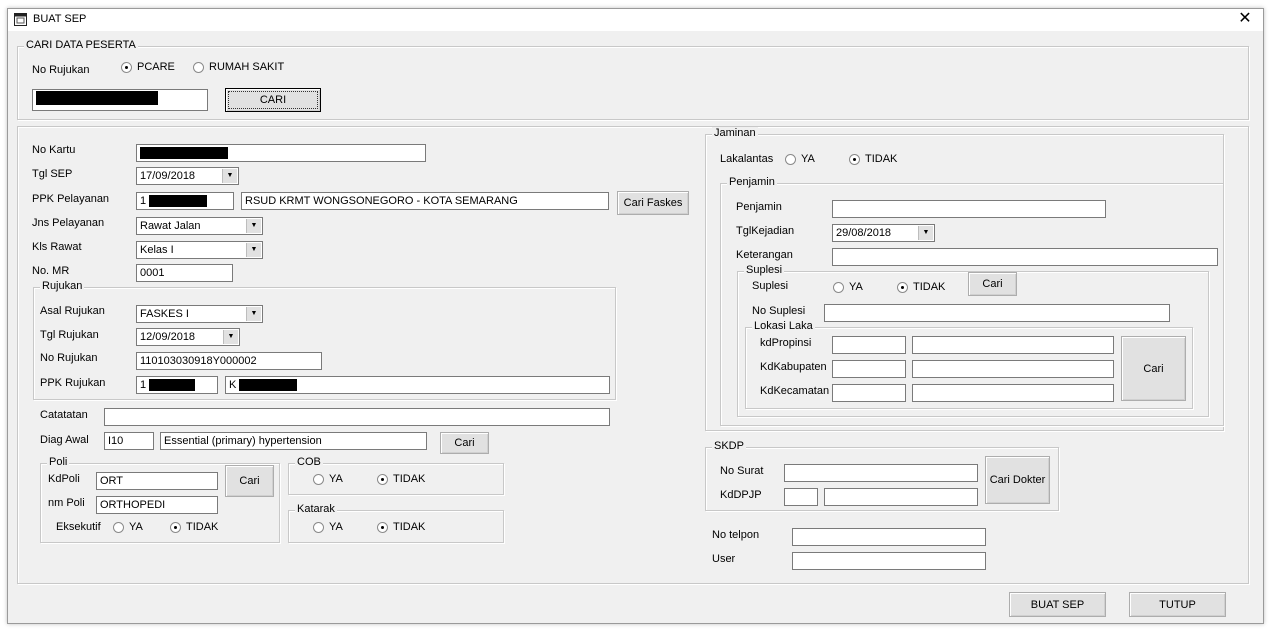 This screenshot has width=1271, height=630. What do you see at coordinates (120, 100) in the screenshot?
I see `no-rujukan-search-input` at bounding box center [120, 100].